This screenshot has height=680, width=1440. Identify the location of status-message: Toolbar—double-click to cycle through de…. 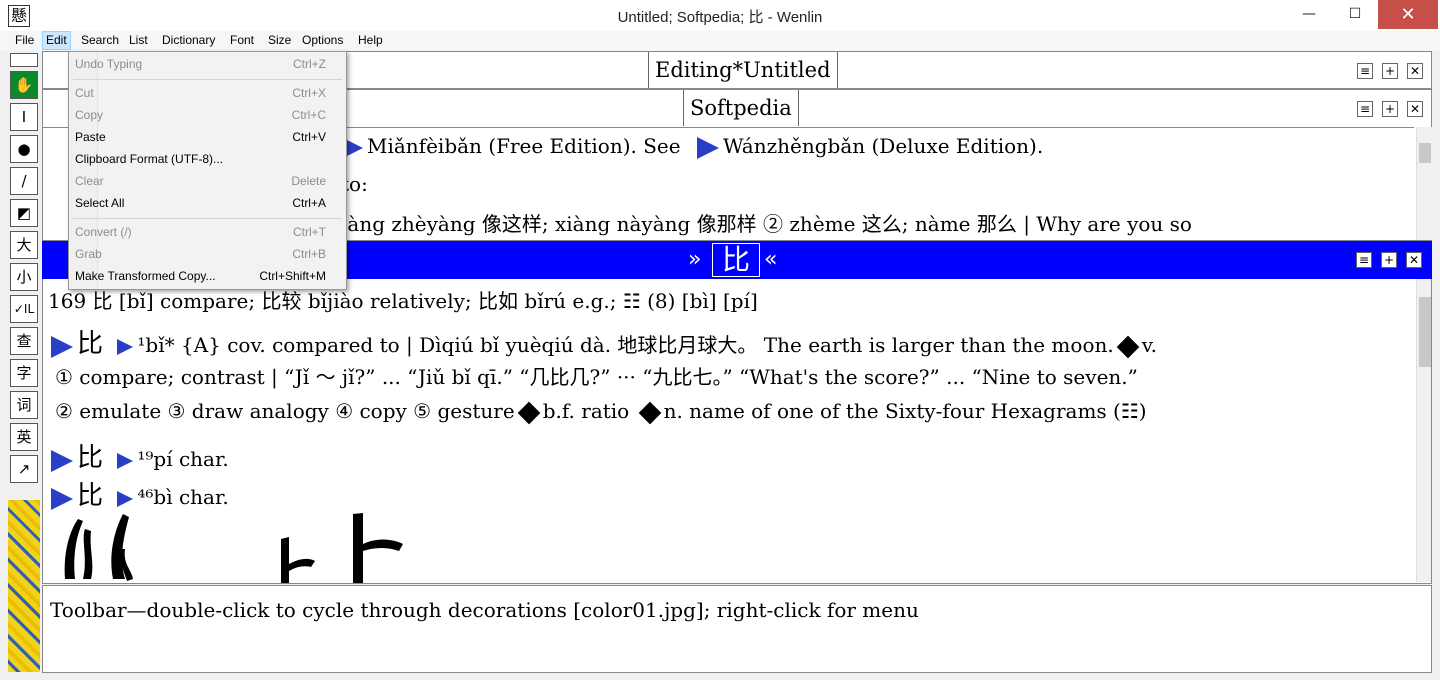
(484, 610).